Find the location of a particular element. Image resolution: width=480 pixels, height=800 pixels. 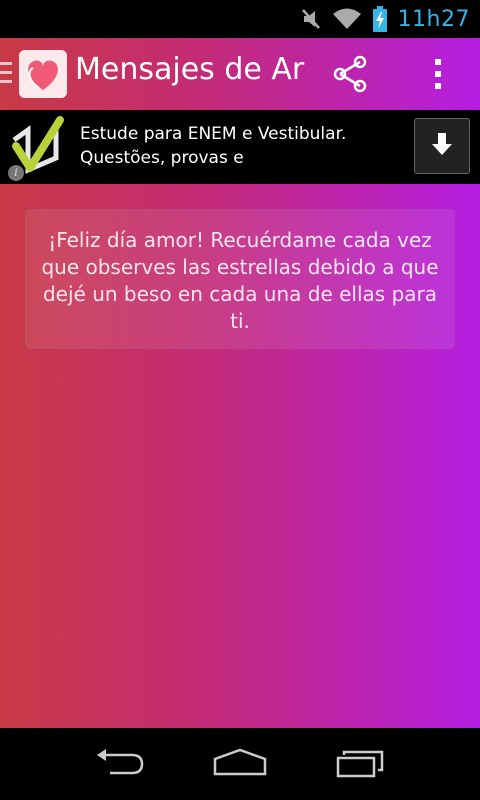

back-button is located at coordinates (120, 764).